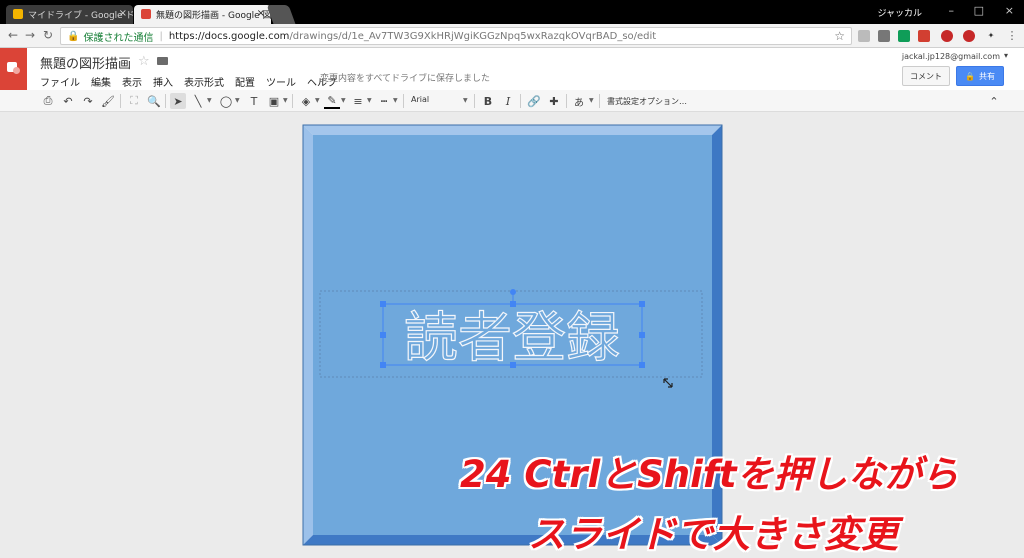 The image size is (1024, 558). Describe the element at coordinates (952, 10) in the screenshot. I see `minimize-icon: –` at that location.